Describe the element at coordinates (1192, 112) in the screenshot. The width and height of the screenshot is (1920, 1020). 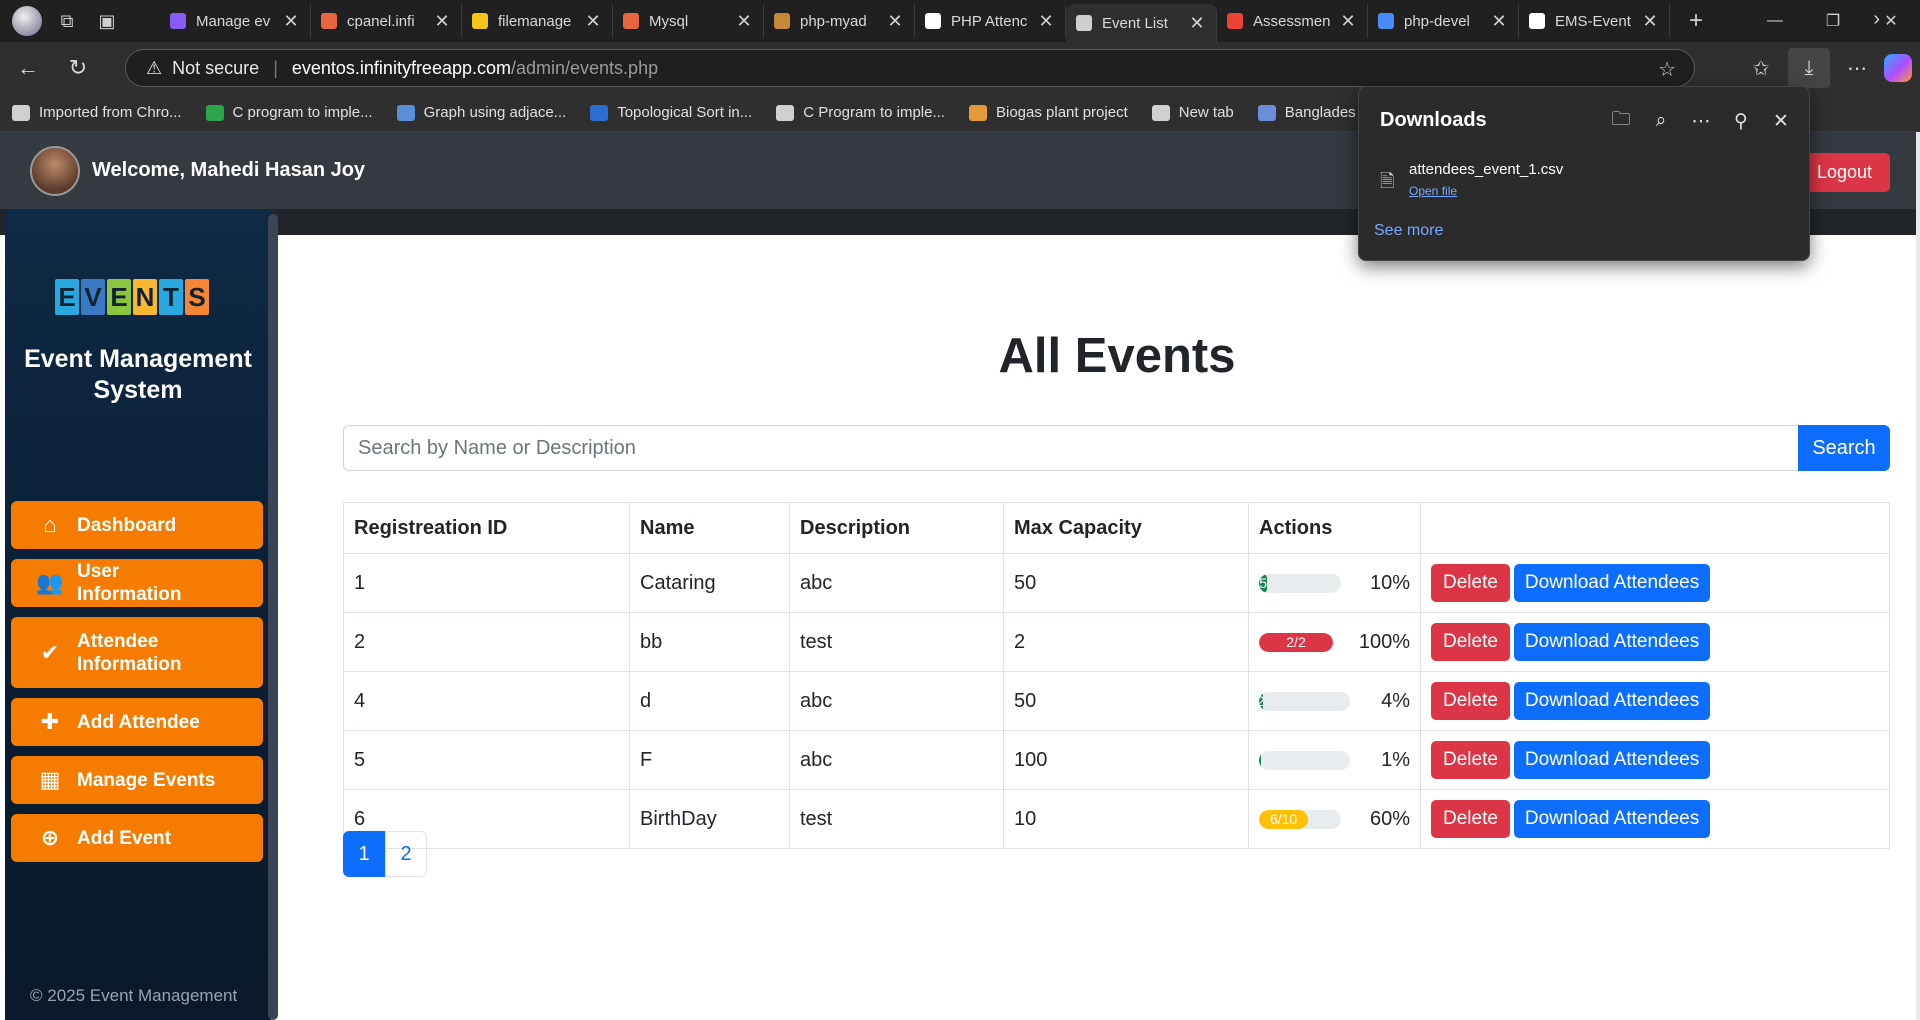
I see `bookmark-item: New tab` at that location.